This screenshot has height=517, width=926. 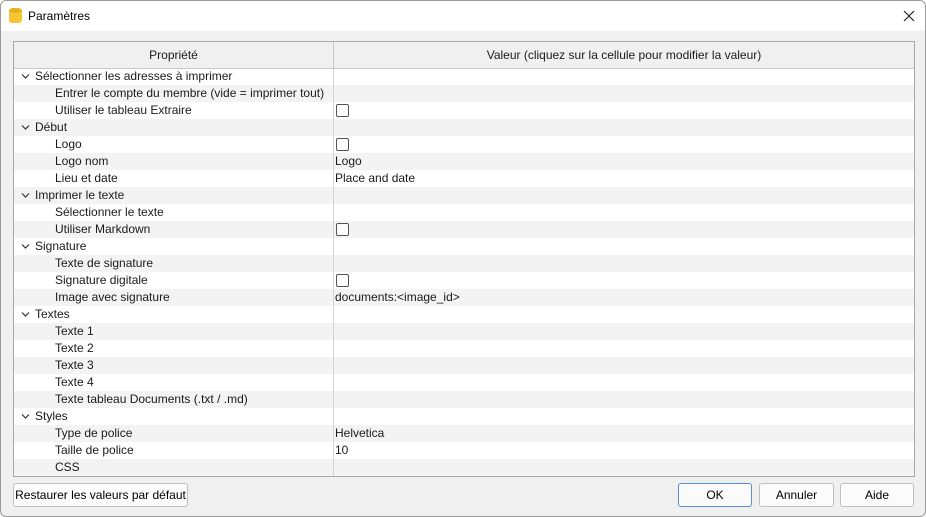 I want to click on header-property: Propriété, so click(x=173, y=55).